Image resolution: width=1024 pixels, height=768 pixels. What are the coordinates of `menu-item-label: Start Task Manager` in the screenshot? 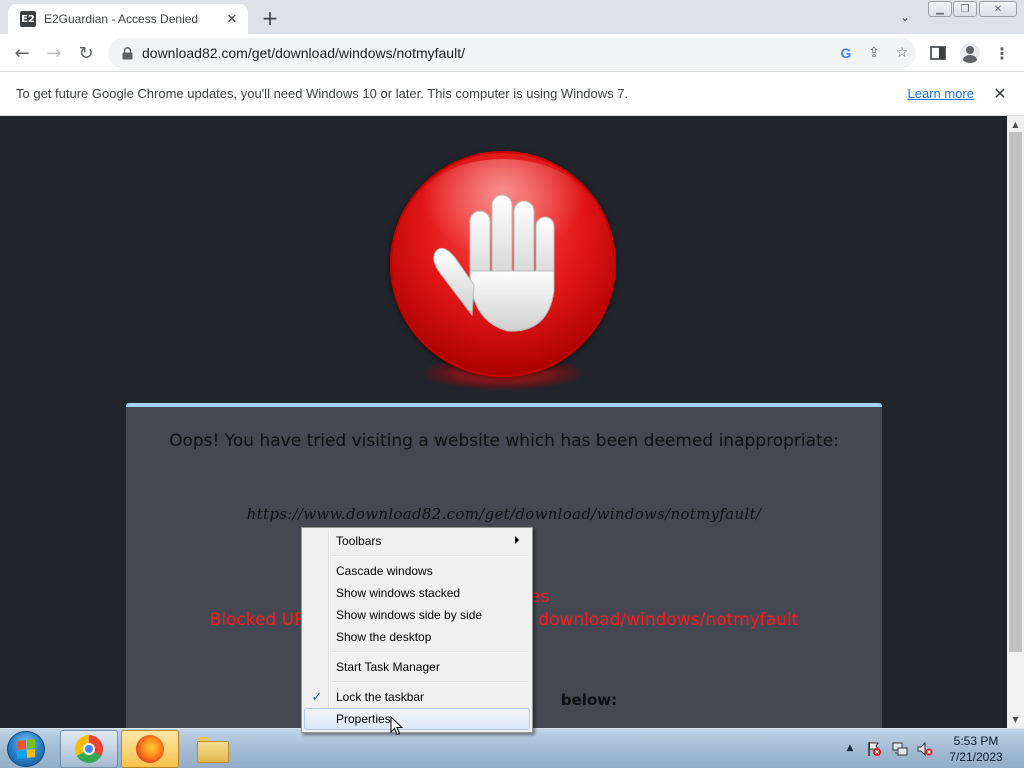 It's located at (388, 667).